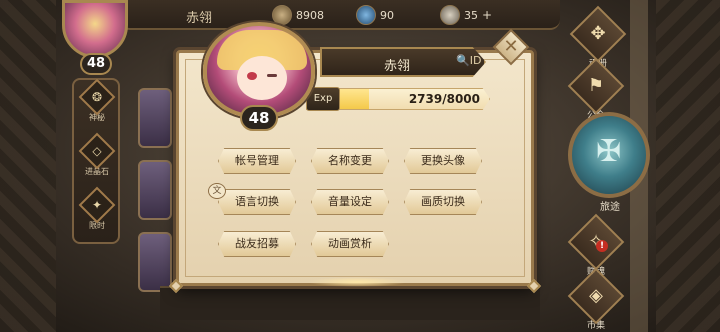 The width and height of the screenshot is (720, 332). What do you see at coordinates (257, 244) in the screenshot?
I see `recruit-friends-button: 战友招募` at bounding box center [257, 244].